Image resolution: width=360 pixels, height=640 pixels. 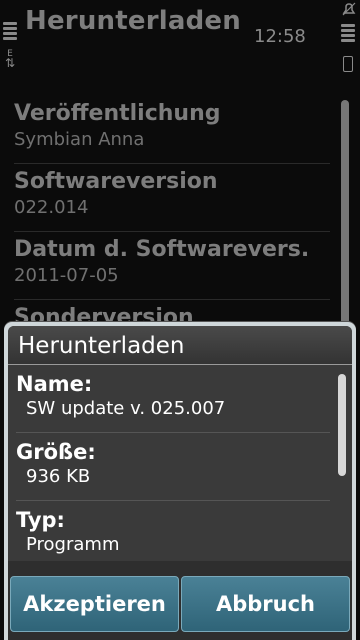 I want to click on list-item-release: Veröffentlichung Symbian Anna, so click(x=172, y=130).